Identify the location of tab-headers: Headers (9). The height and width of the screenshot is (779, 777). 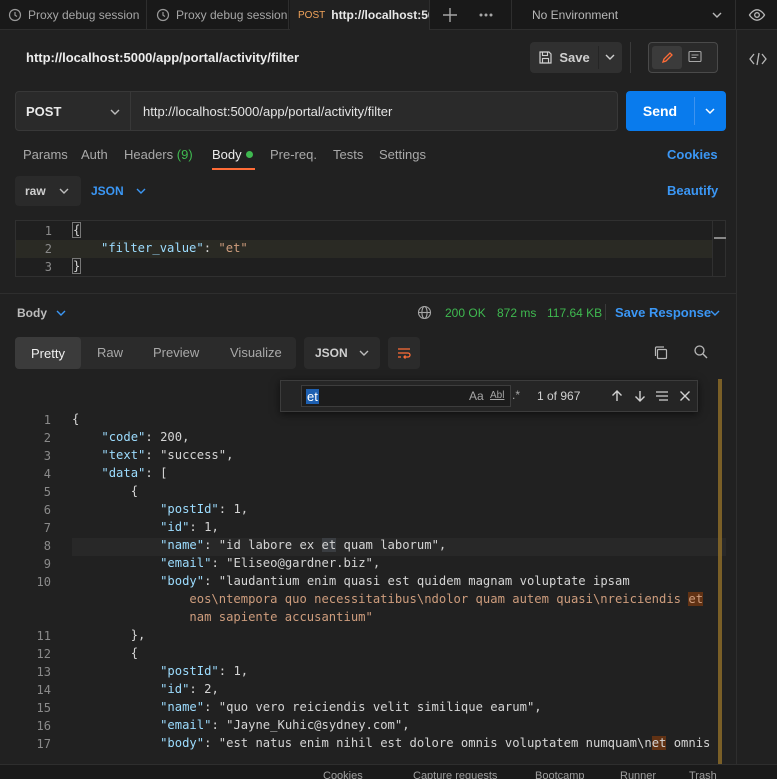
(158, 154).